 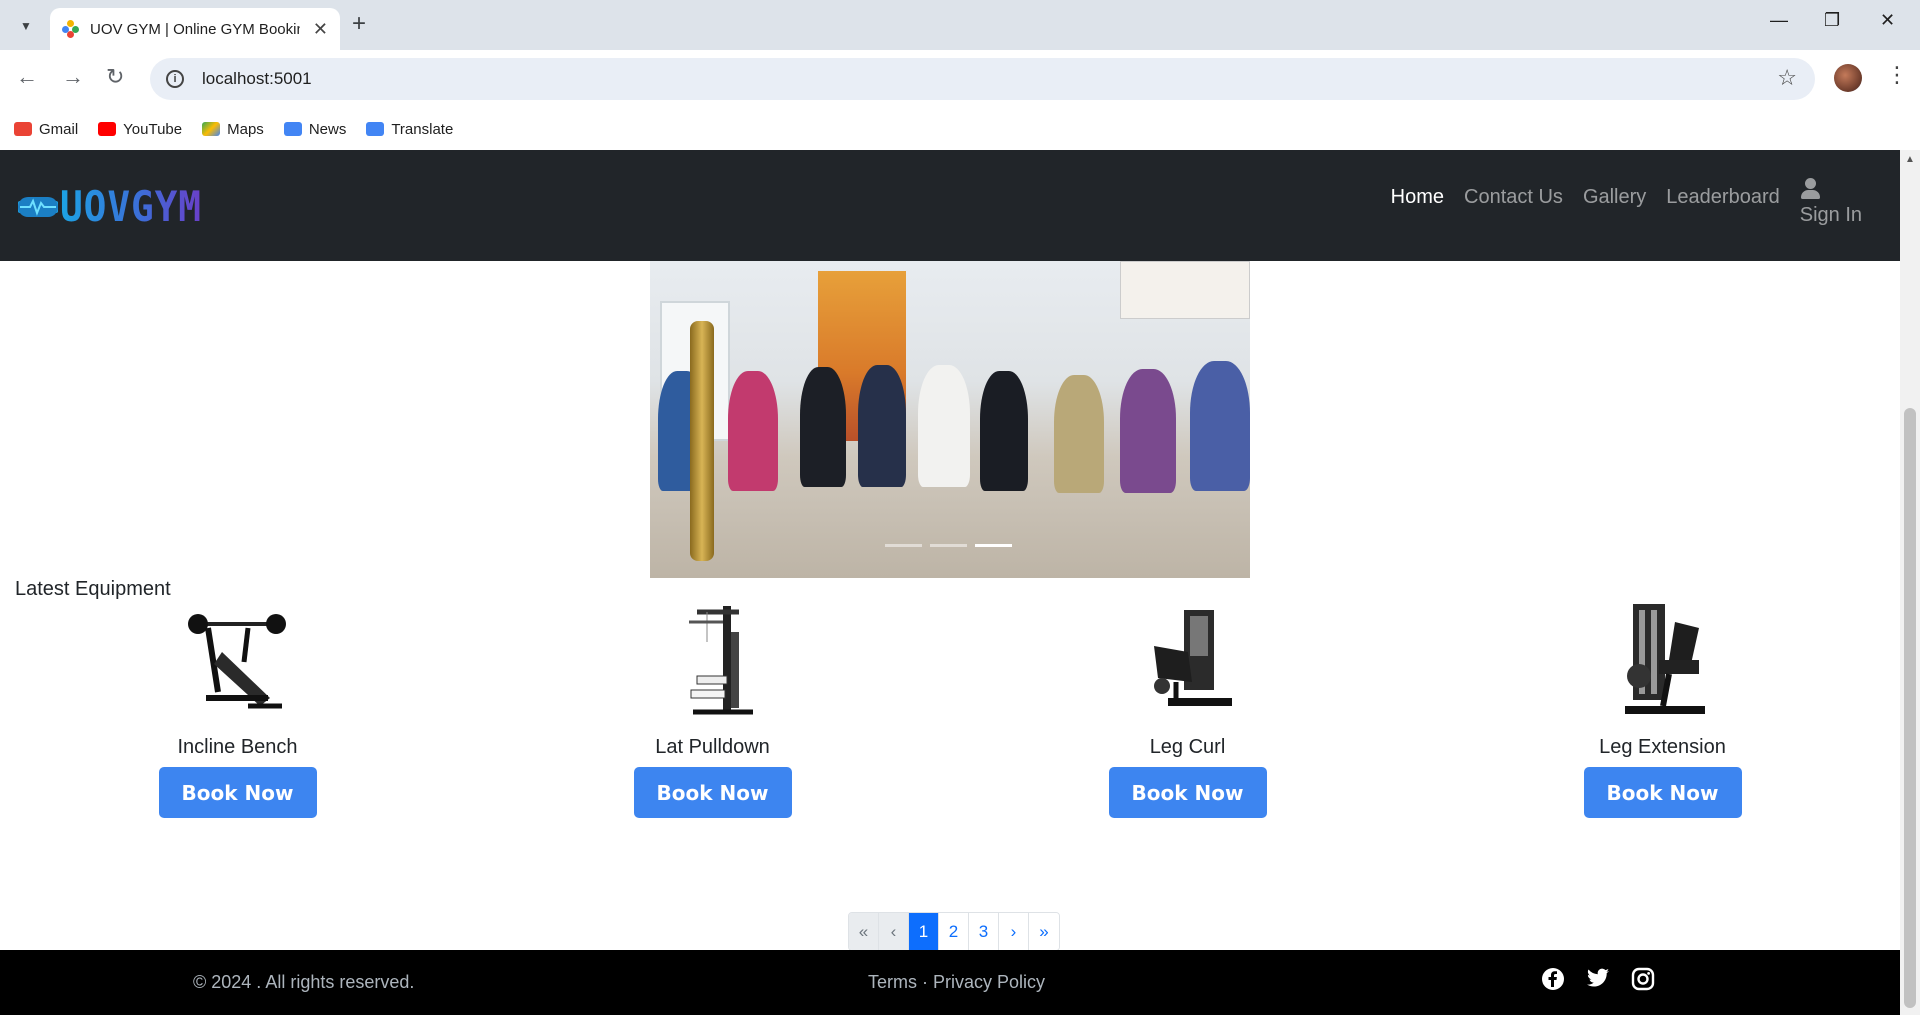 I want to click on bookmark-label: Gmail, so click(x=59, y=129).